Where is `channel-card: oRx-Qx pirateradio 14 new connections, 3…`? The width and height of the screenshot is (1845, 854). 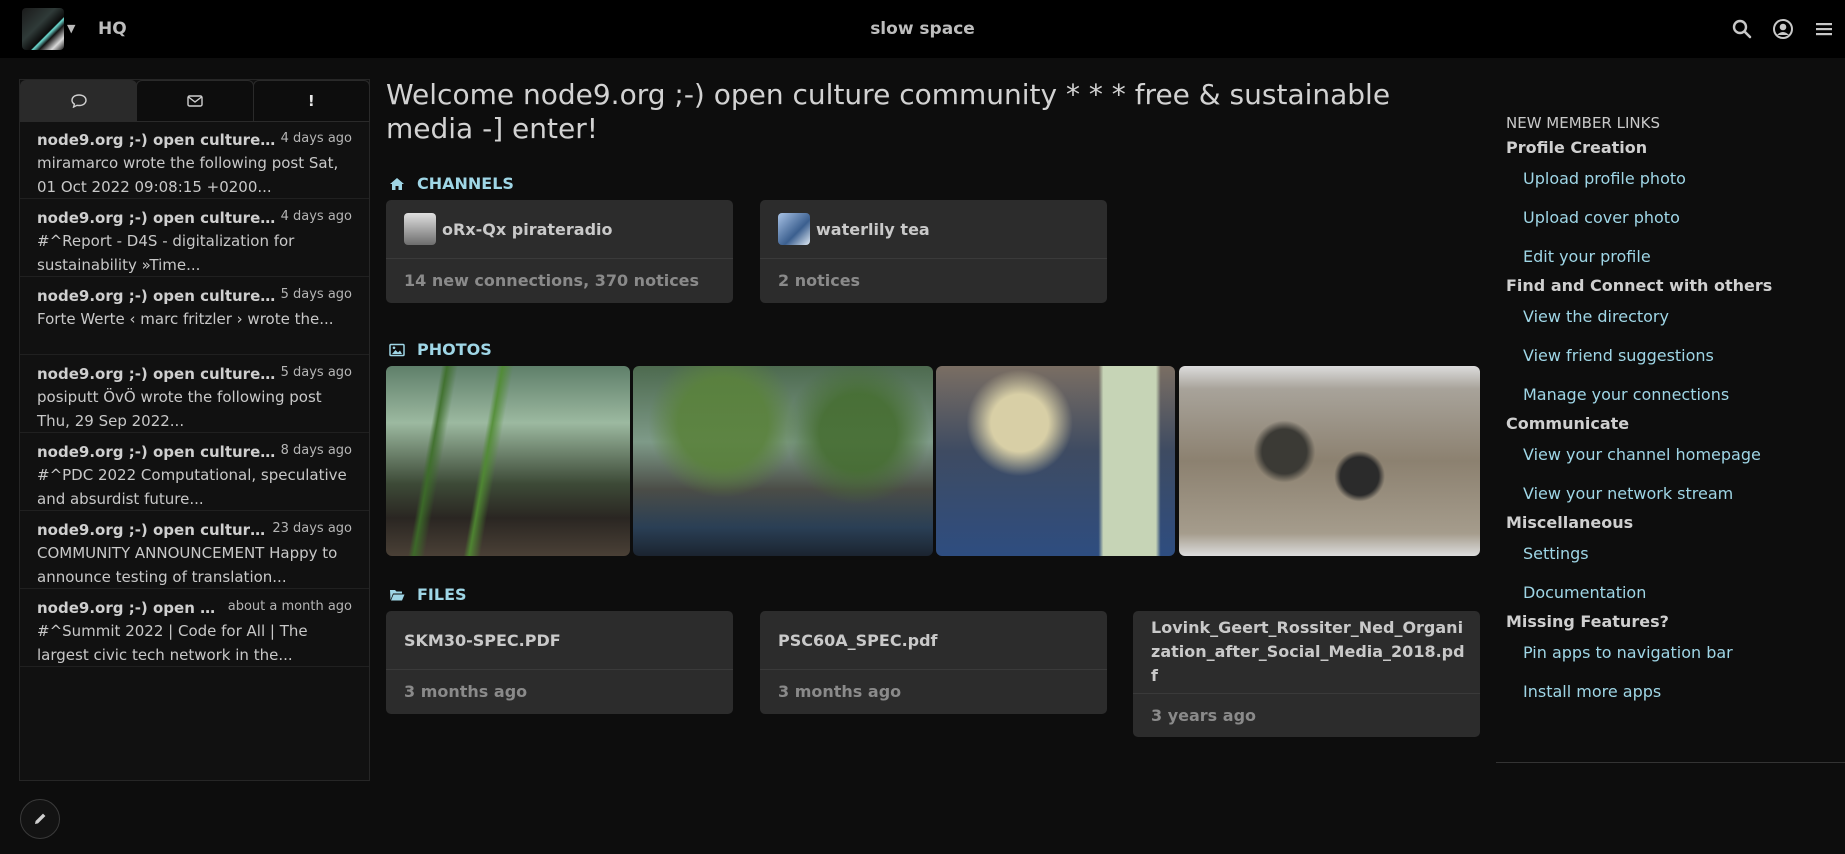 channel-card: oRx-Qx pirateradio 14 new connections, 3… is located at coordinates (559, 251).